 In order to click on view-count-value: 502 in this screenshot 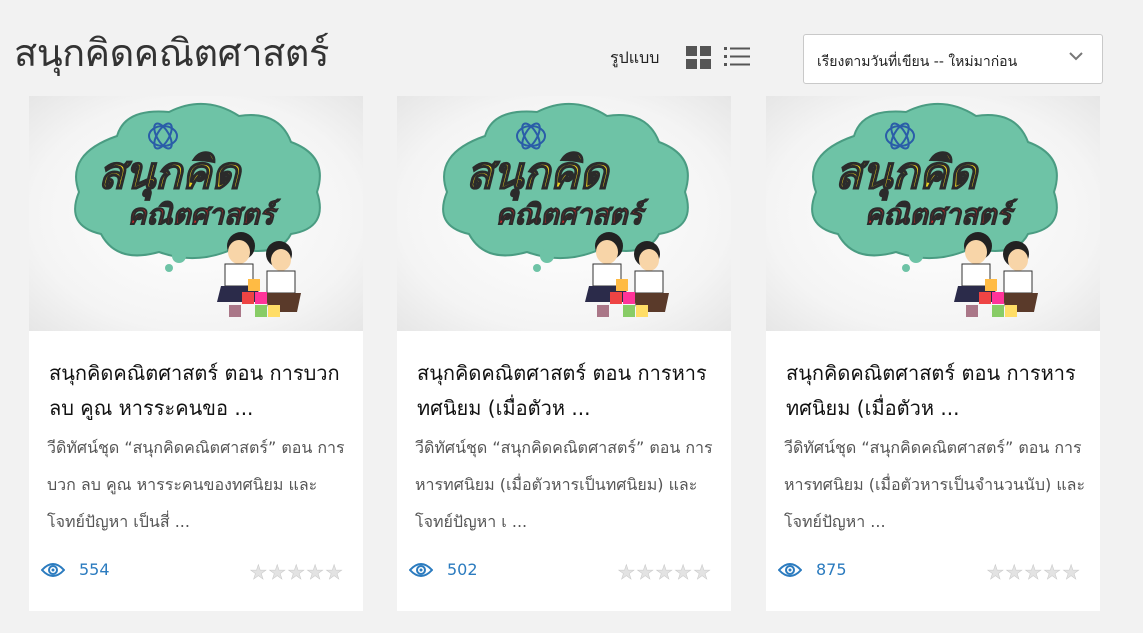, I will do `click(462, 569)`.